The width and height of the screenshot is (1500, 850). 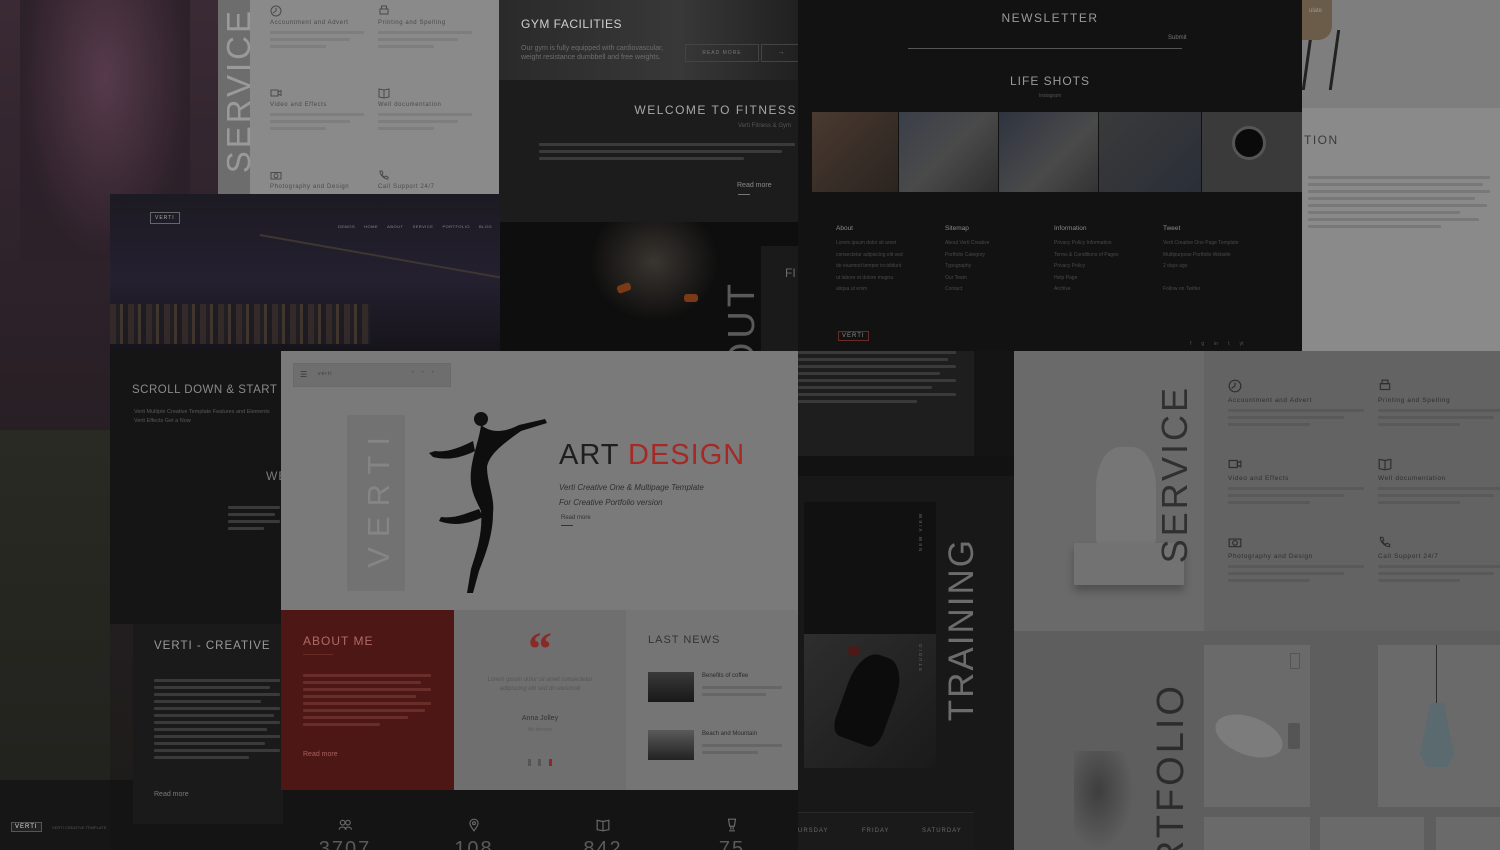 I want to click on service-item-label: Call Support 24/7, so click(x=406, y=187).